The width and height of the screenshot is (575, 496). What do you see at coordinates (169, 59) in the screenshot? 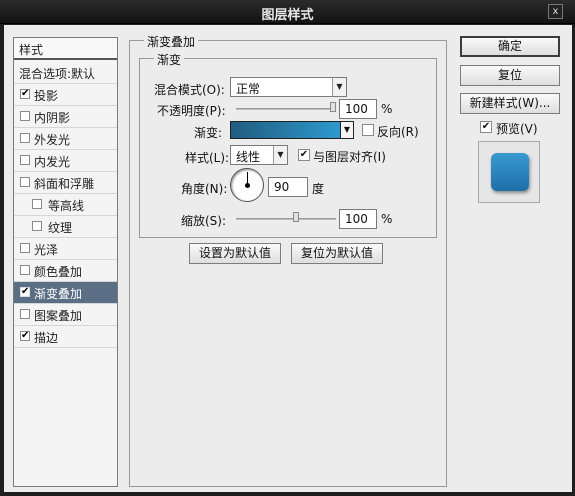
I see `gradient-group-title: 渐变` at bounding box center [169, 59].